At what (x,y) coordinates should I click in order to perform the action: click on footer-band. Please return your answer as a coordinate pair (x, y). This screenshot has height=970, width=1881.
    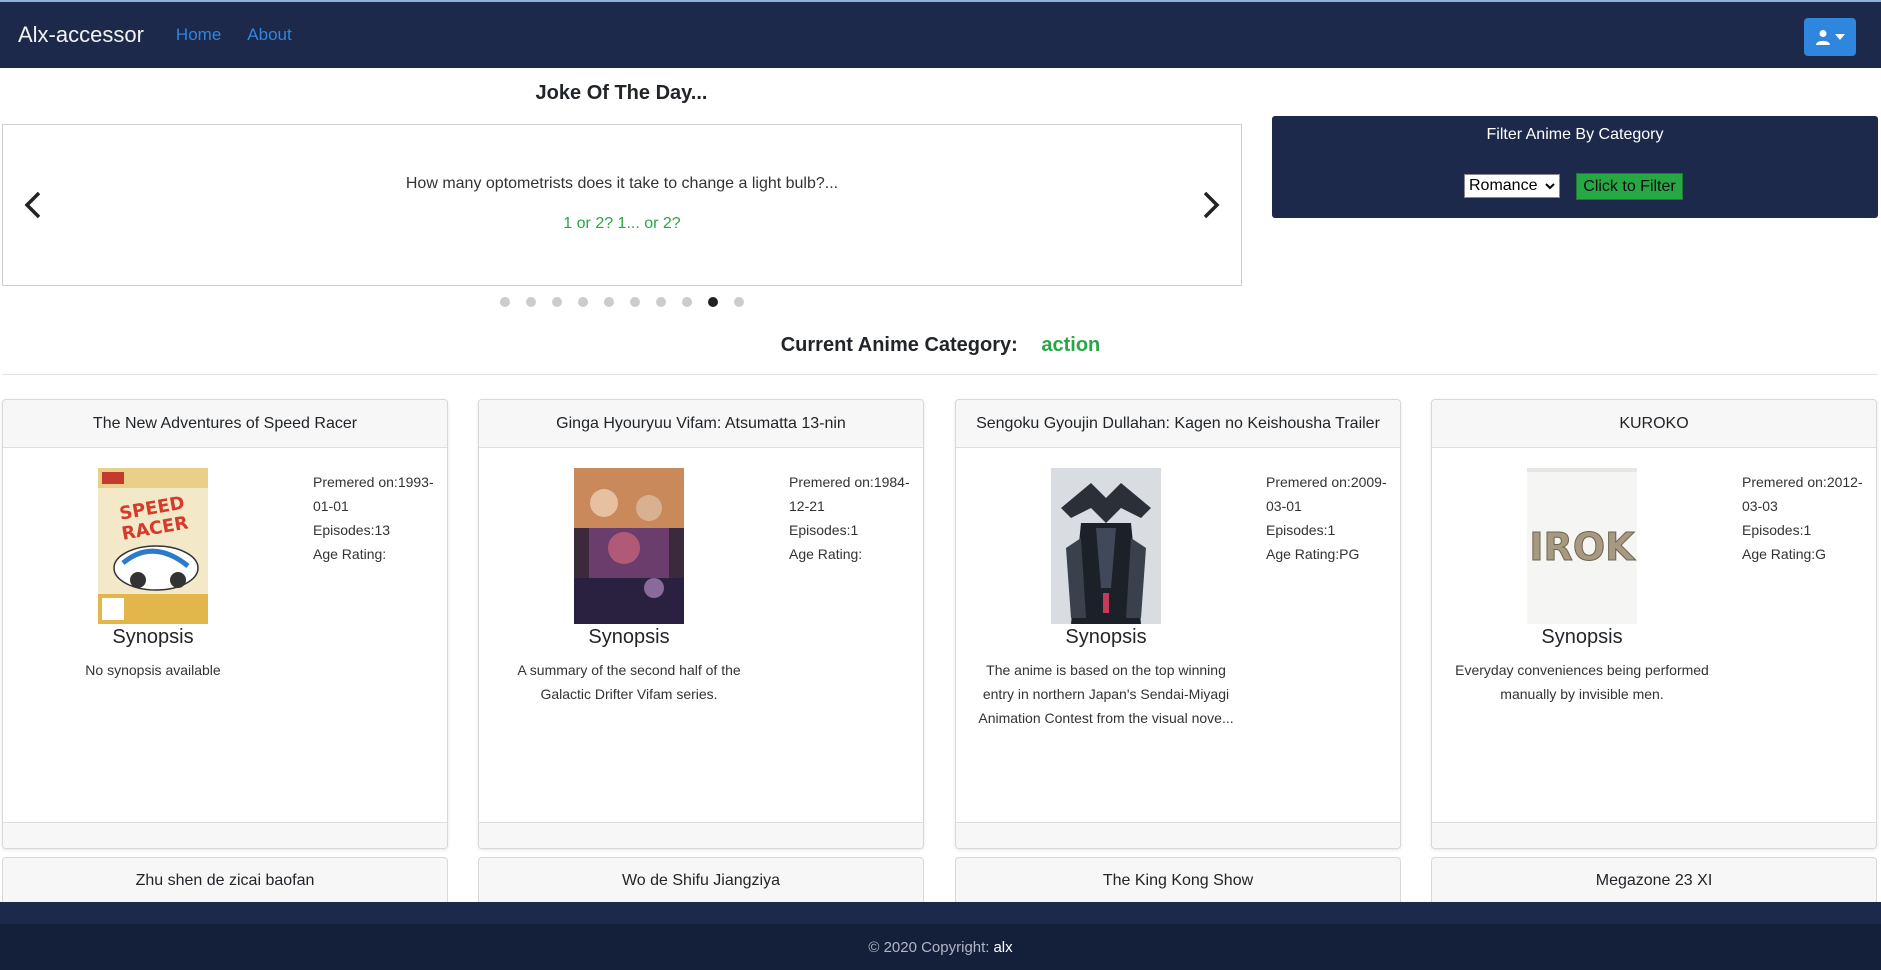
    Looking at the image, I should click on (940, 913).